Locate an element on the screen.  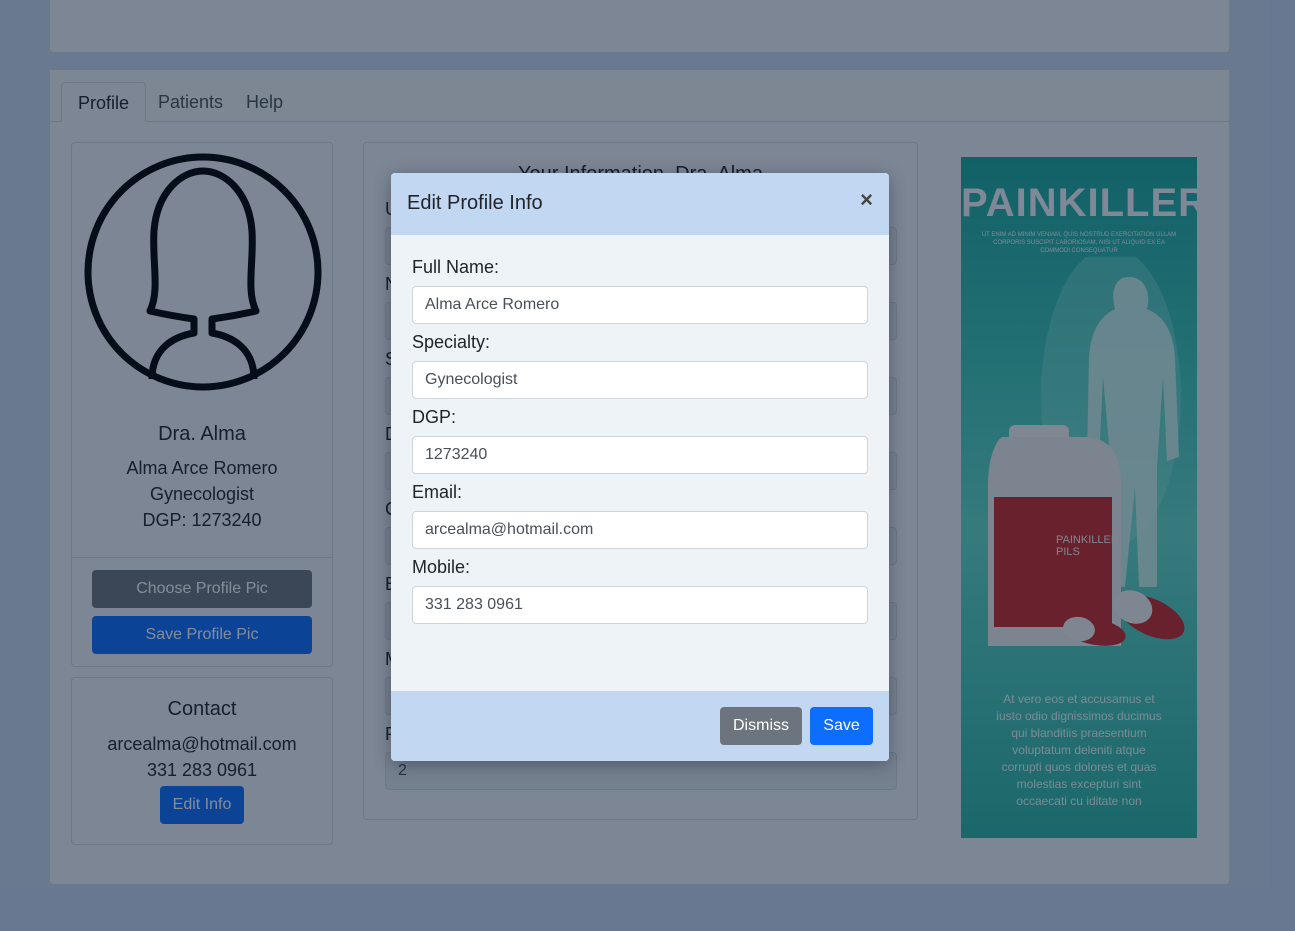
dismiss-button: Dismiss is located at coordinates (761, 726).